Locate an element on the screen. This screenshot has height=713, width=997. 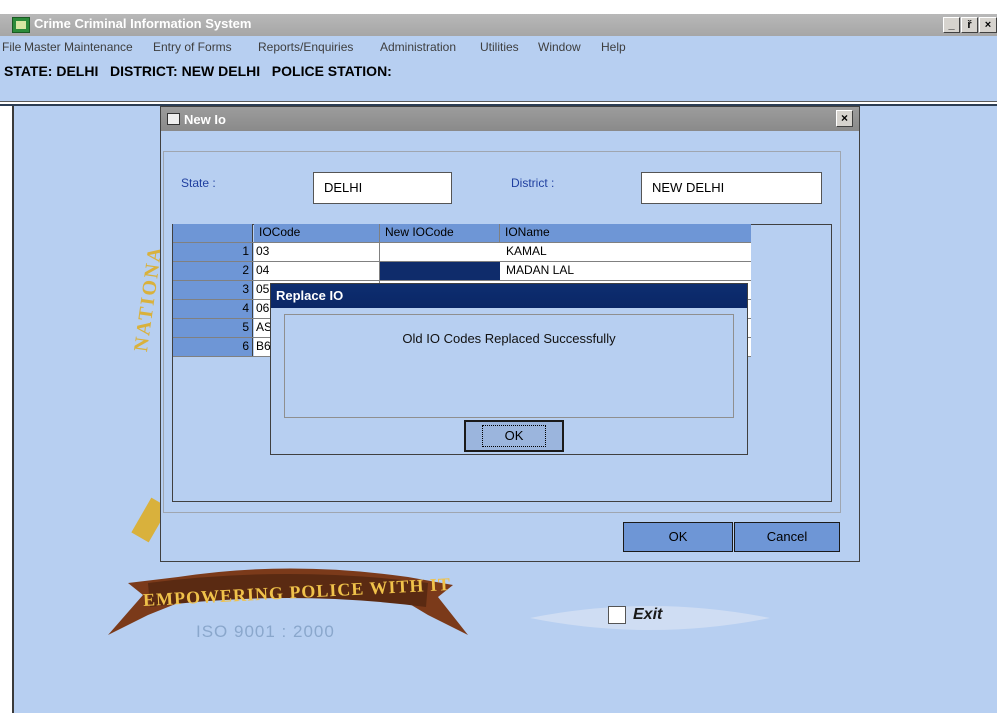
exit-icon is located at coordinates (617, 615).